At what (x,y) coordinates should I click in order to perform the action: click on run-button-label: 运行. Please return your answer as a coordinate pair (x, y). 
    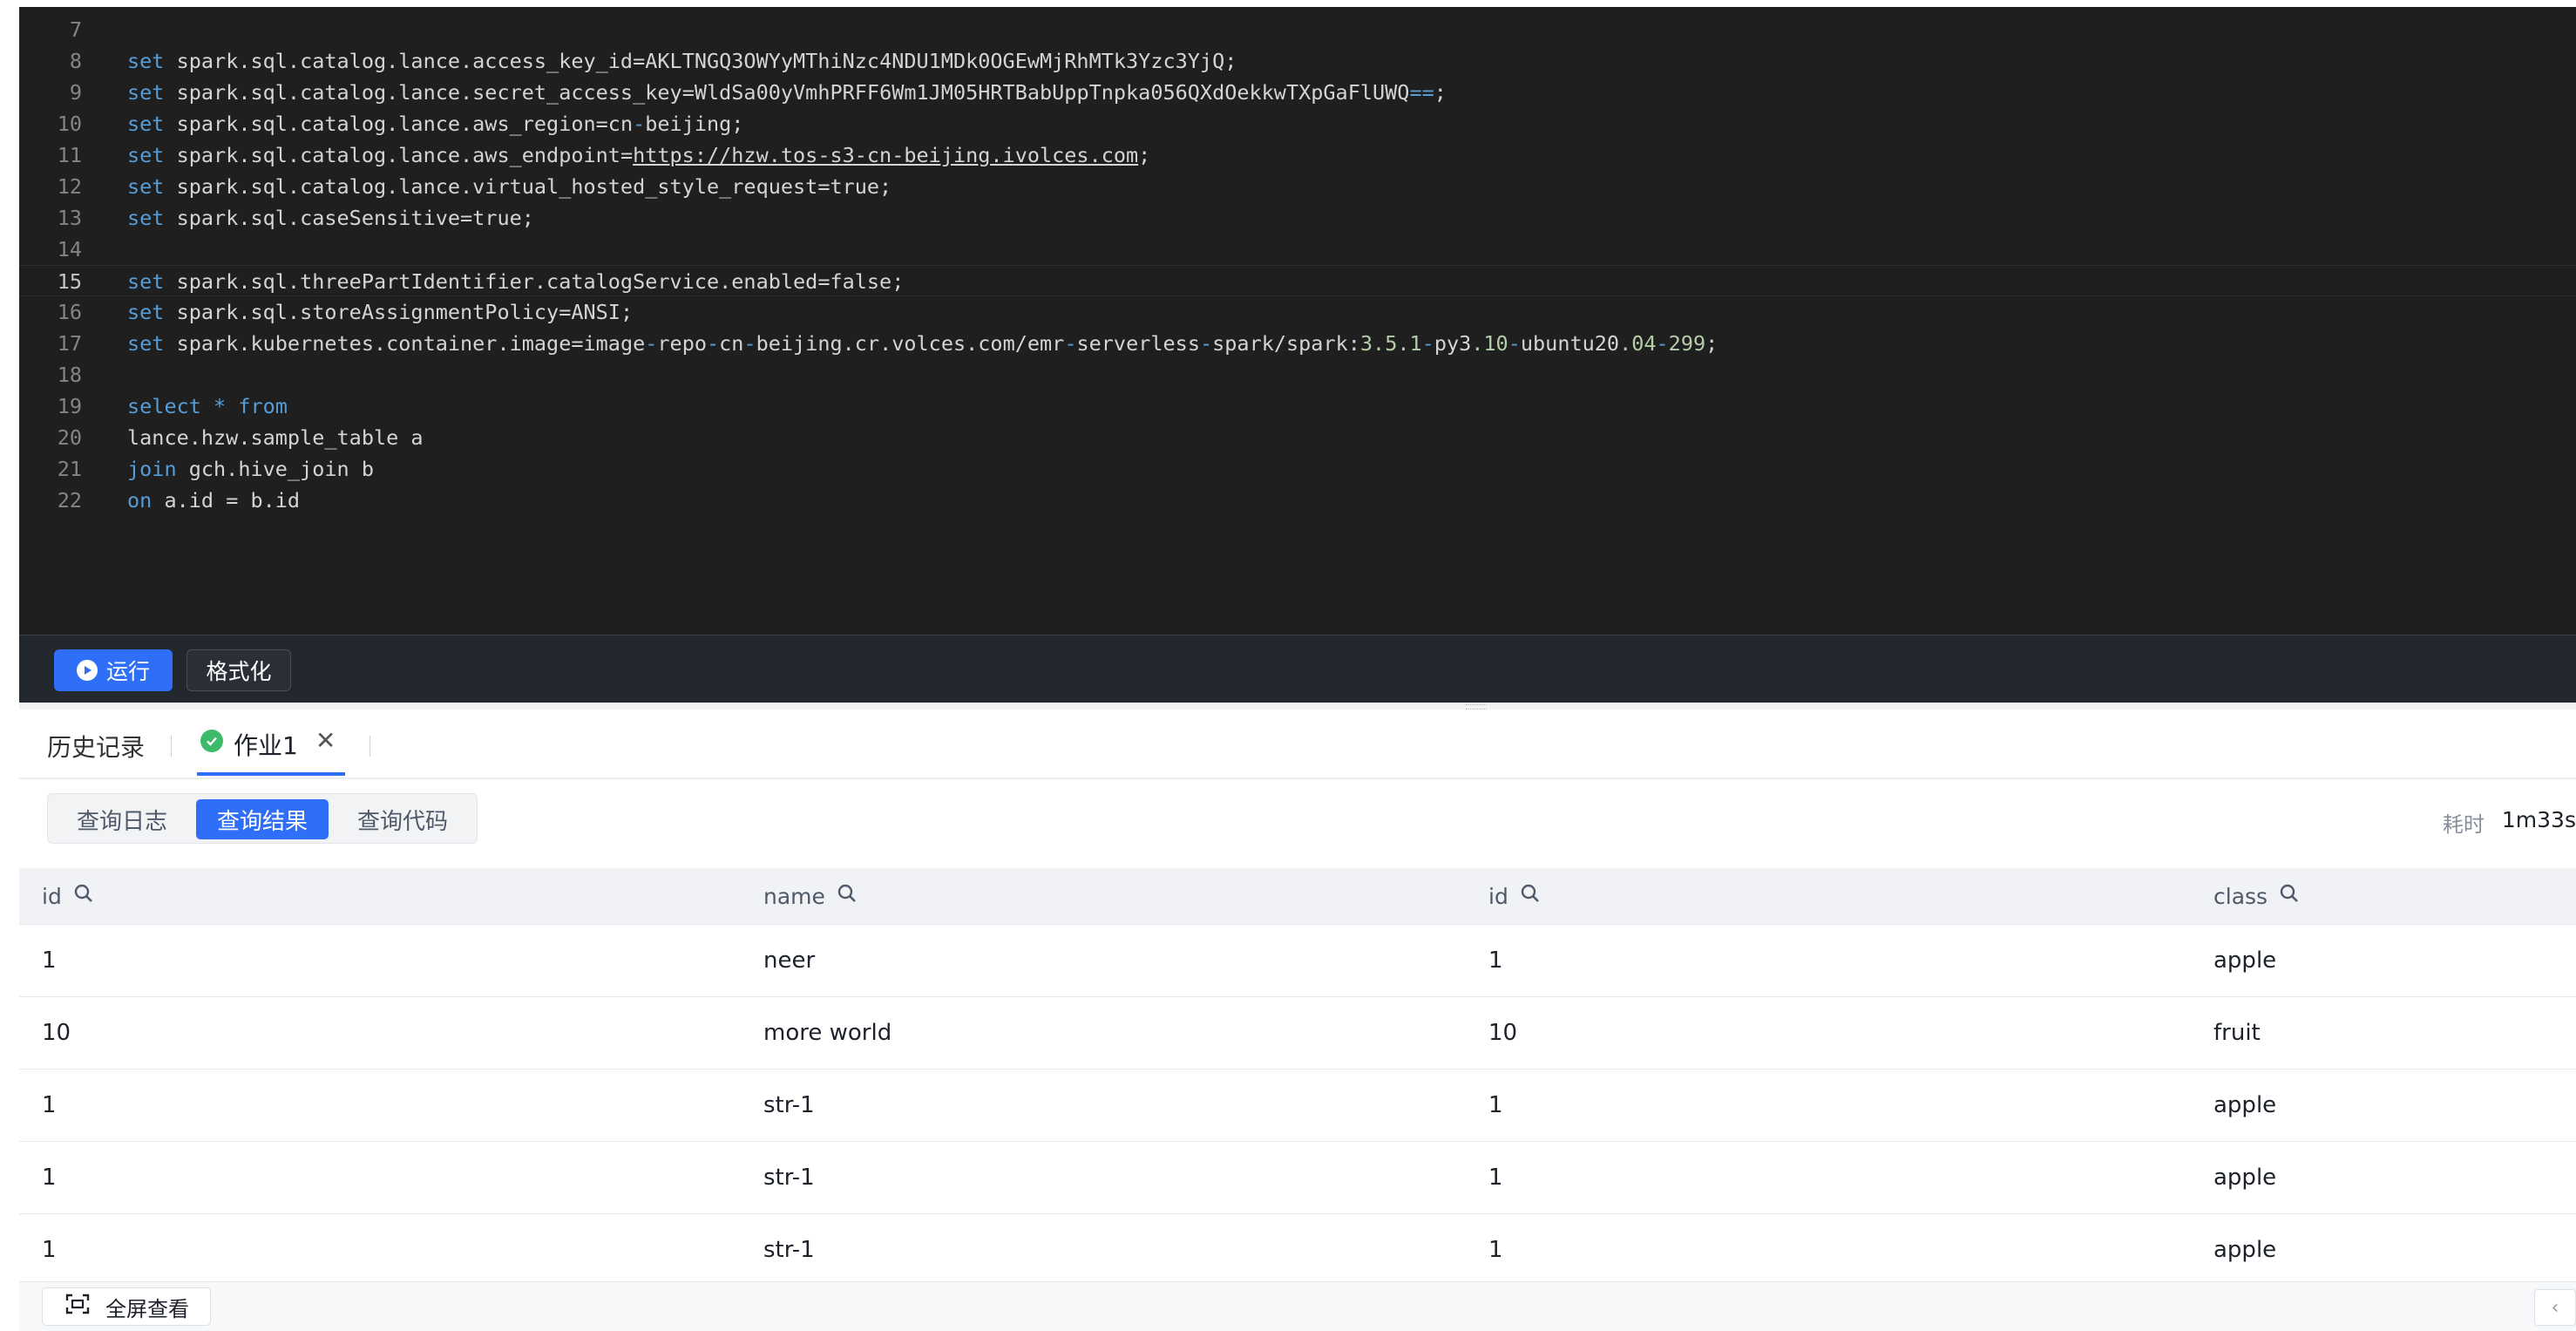
    Looking at the image, I should click on (128, 671).